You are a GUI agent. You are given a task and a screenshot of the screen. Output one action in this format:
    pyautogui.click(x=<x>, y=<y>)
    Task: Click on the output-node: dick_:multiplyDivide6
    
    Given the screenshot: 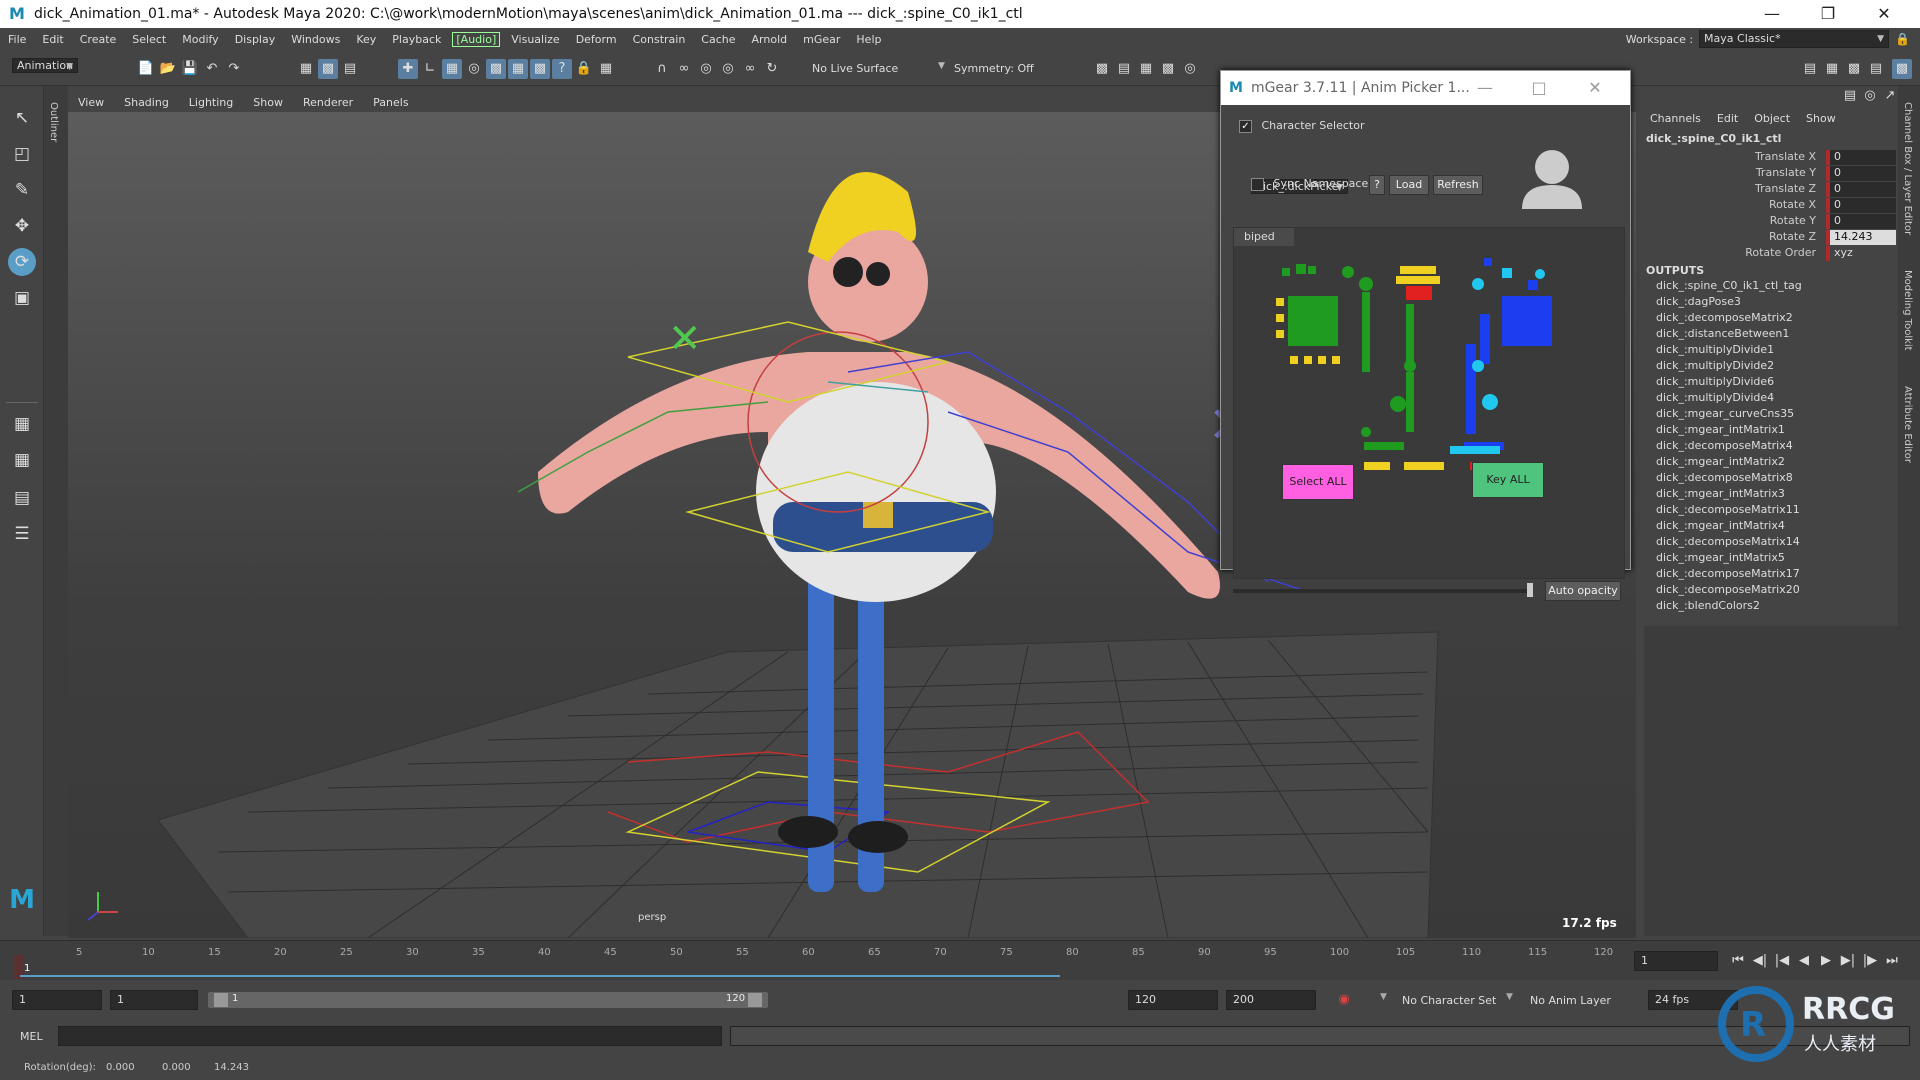 What is the action you would take?
    pyautogui.click(x=1715, y=381)
    